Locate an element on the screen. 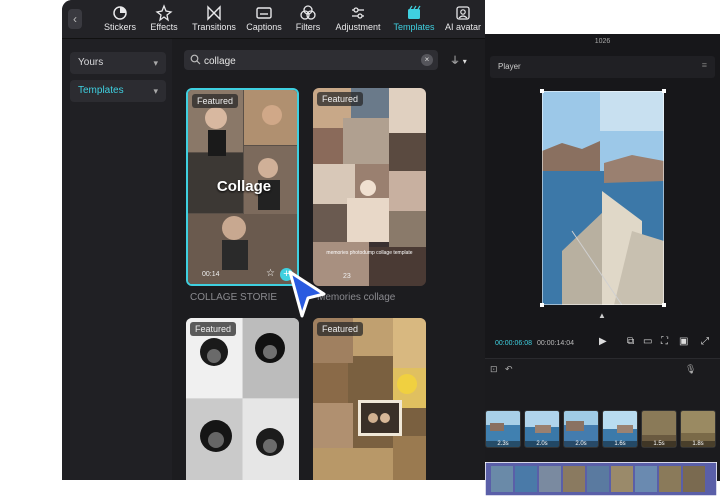 Image resolution: width=720 pixels, height=496 pixels. timeline-track is located at coordinates (601, 479).